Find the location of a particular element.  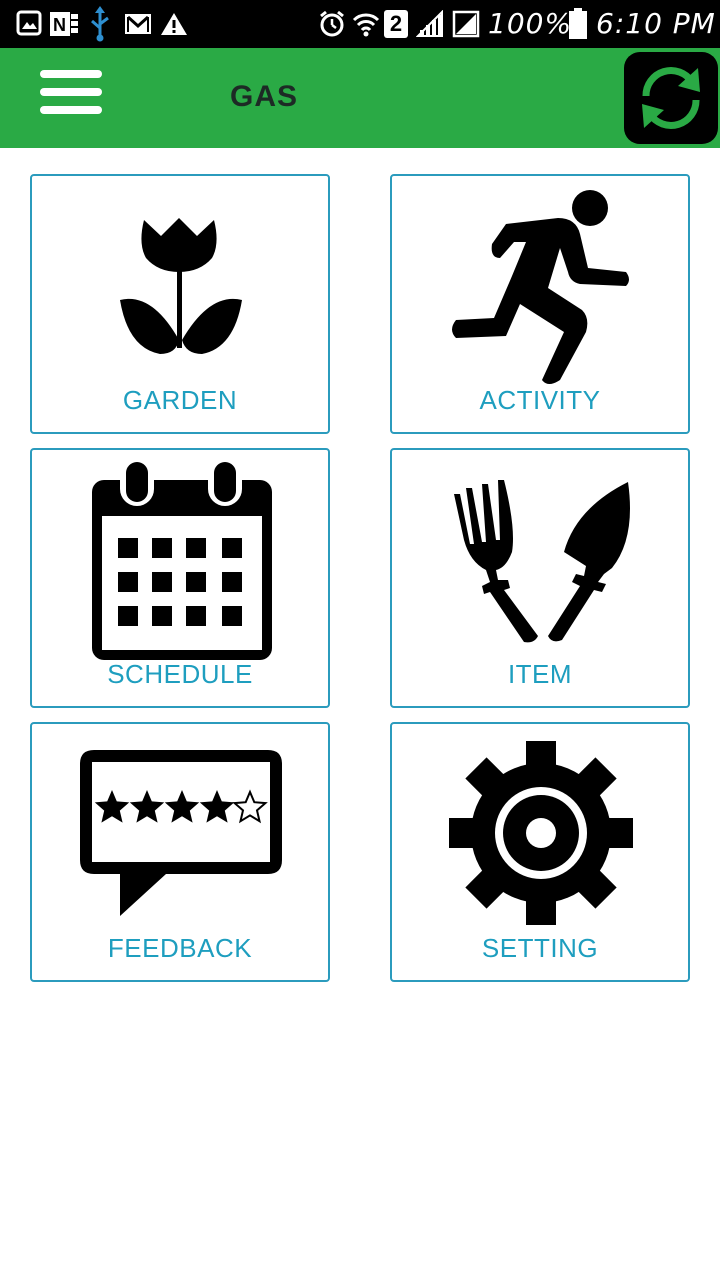

tile-activity: ACTIVITY is located at coordinates (540, 304).